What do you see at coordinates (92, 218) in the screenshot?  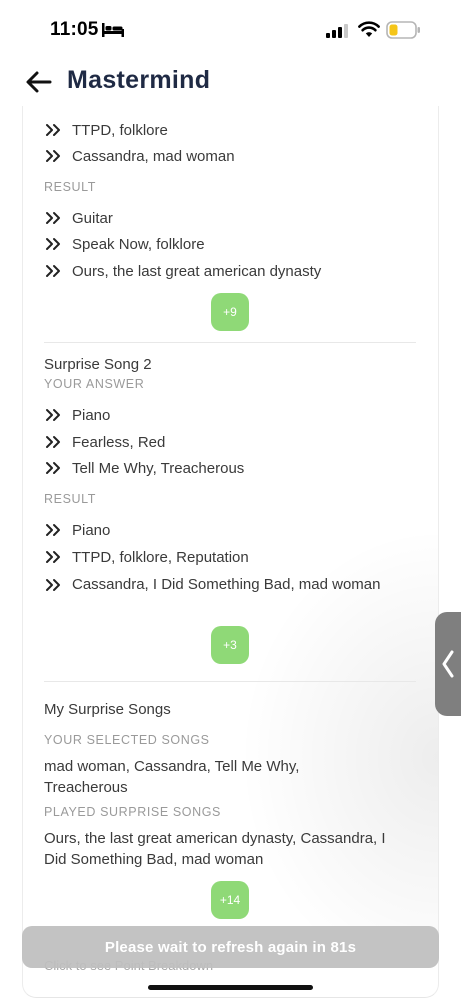 I see `result-item-text: Guitar` at bounding box center [92, 218].